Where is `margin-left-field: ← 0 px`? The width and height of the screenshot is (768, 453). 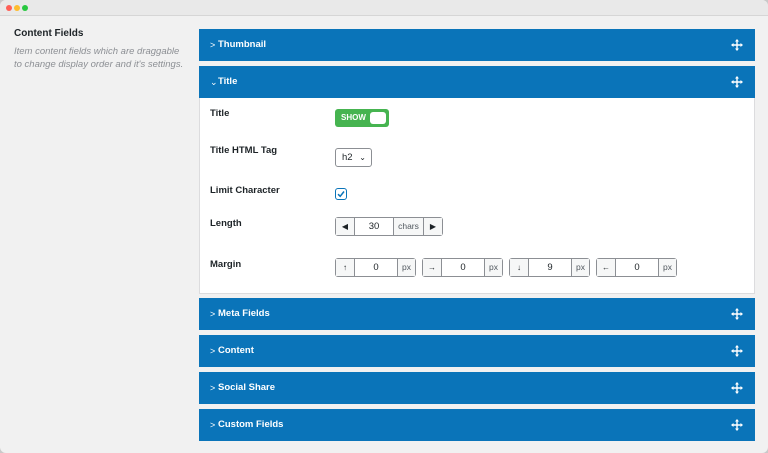 margin-left-field: ← 0 px is located at coordinates (636, 267).